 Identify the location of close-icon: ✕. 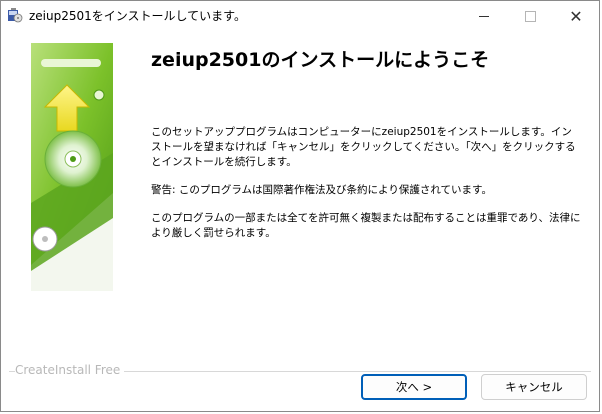
(576, 16).